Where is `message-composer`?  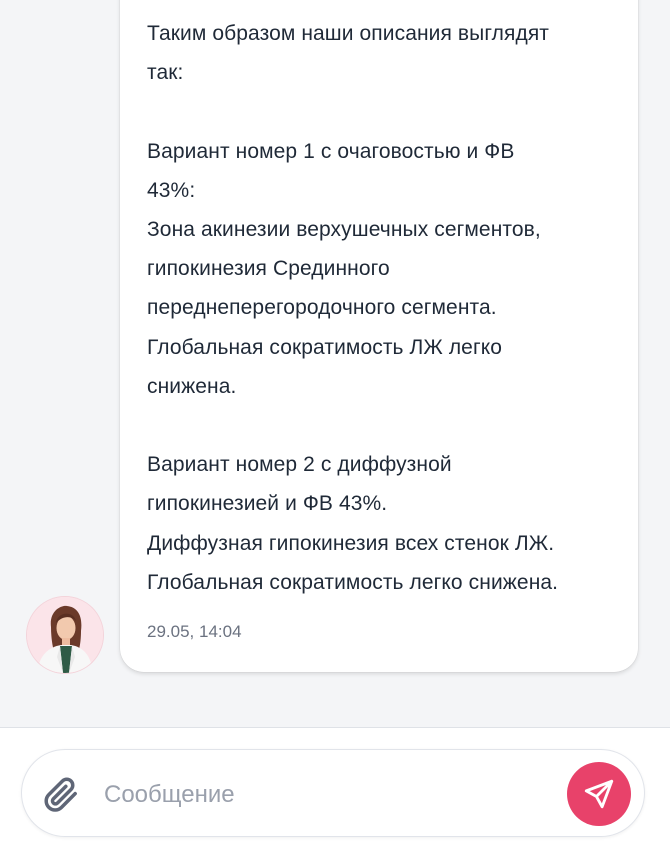 message-composer is located at coordinates (333, 793).